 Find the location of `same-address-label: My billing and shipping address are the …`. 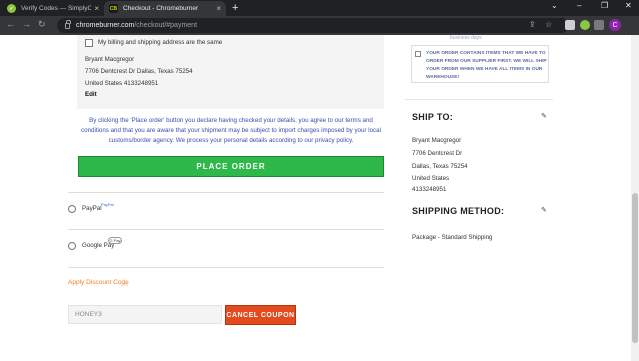

same-address-label: My billing and shipping address are the … is located at coordinates (160, 42).